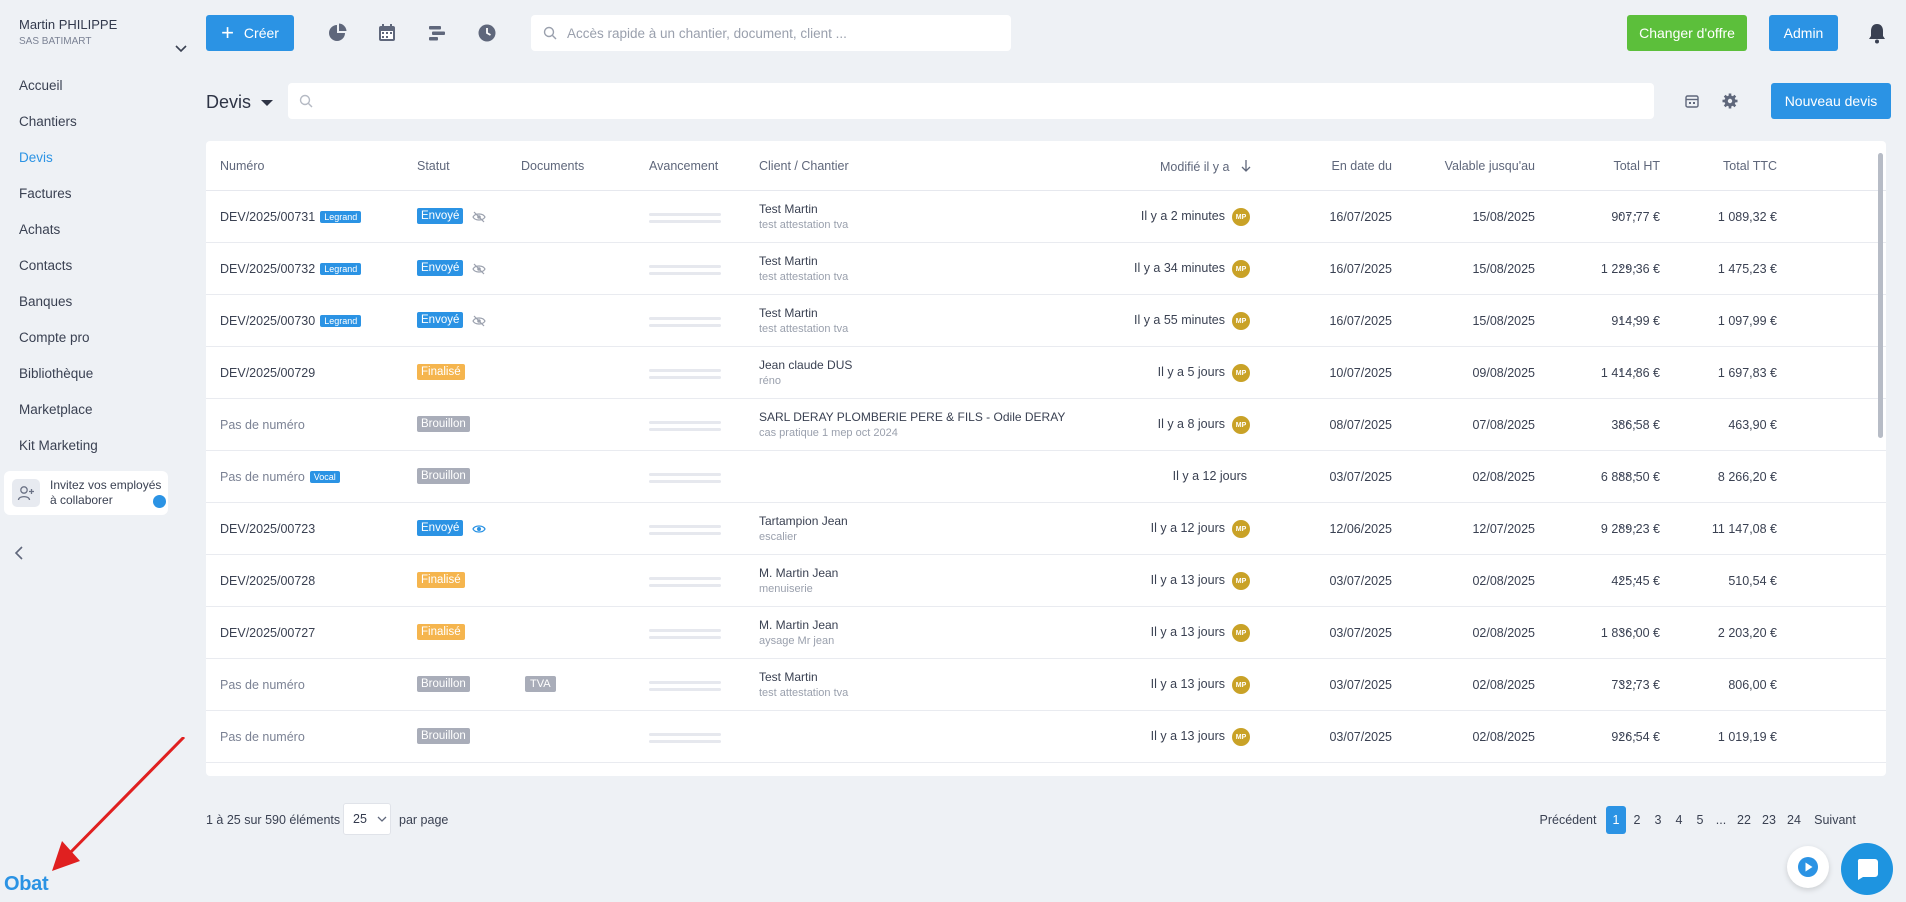 This screenshot has height=902, width=1906. Describe the element at coordinates (1877, 33) in the screenshot. I see `bell-icon` at that location.